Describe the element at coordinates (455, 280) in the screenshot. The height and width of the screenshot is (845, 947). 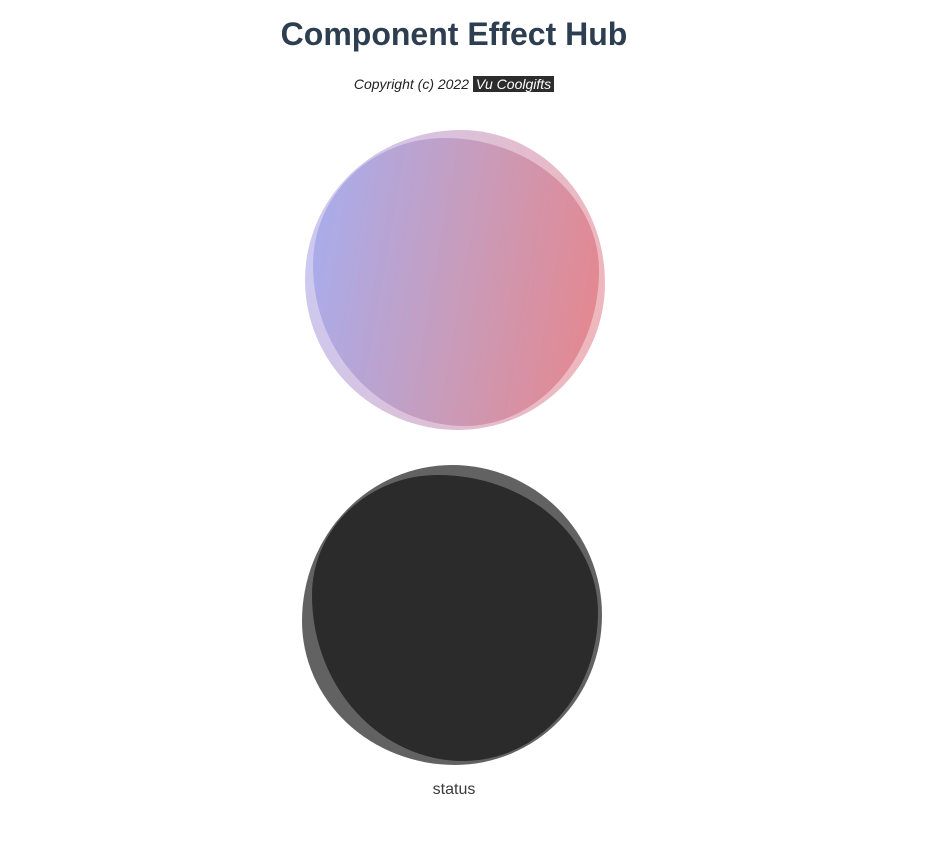
I see `gradient-blob` at that location.